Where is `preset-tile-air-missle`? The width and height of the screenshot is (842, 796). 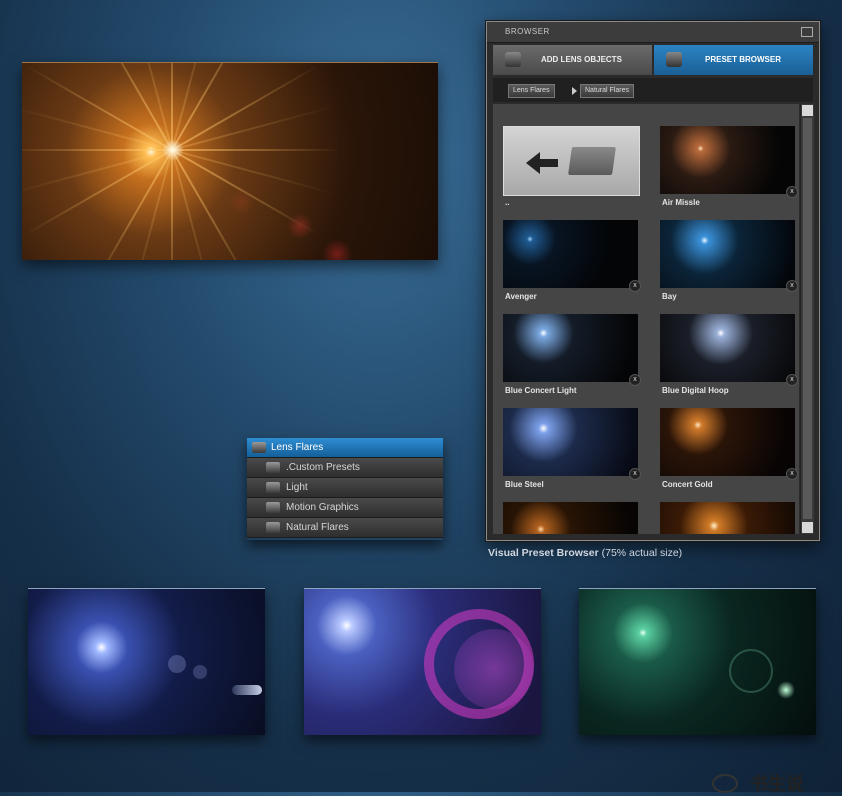 preset-tile-air-missle is located at coordinates (727, 160).